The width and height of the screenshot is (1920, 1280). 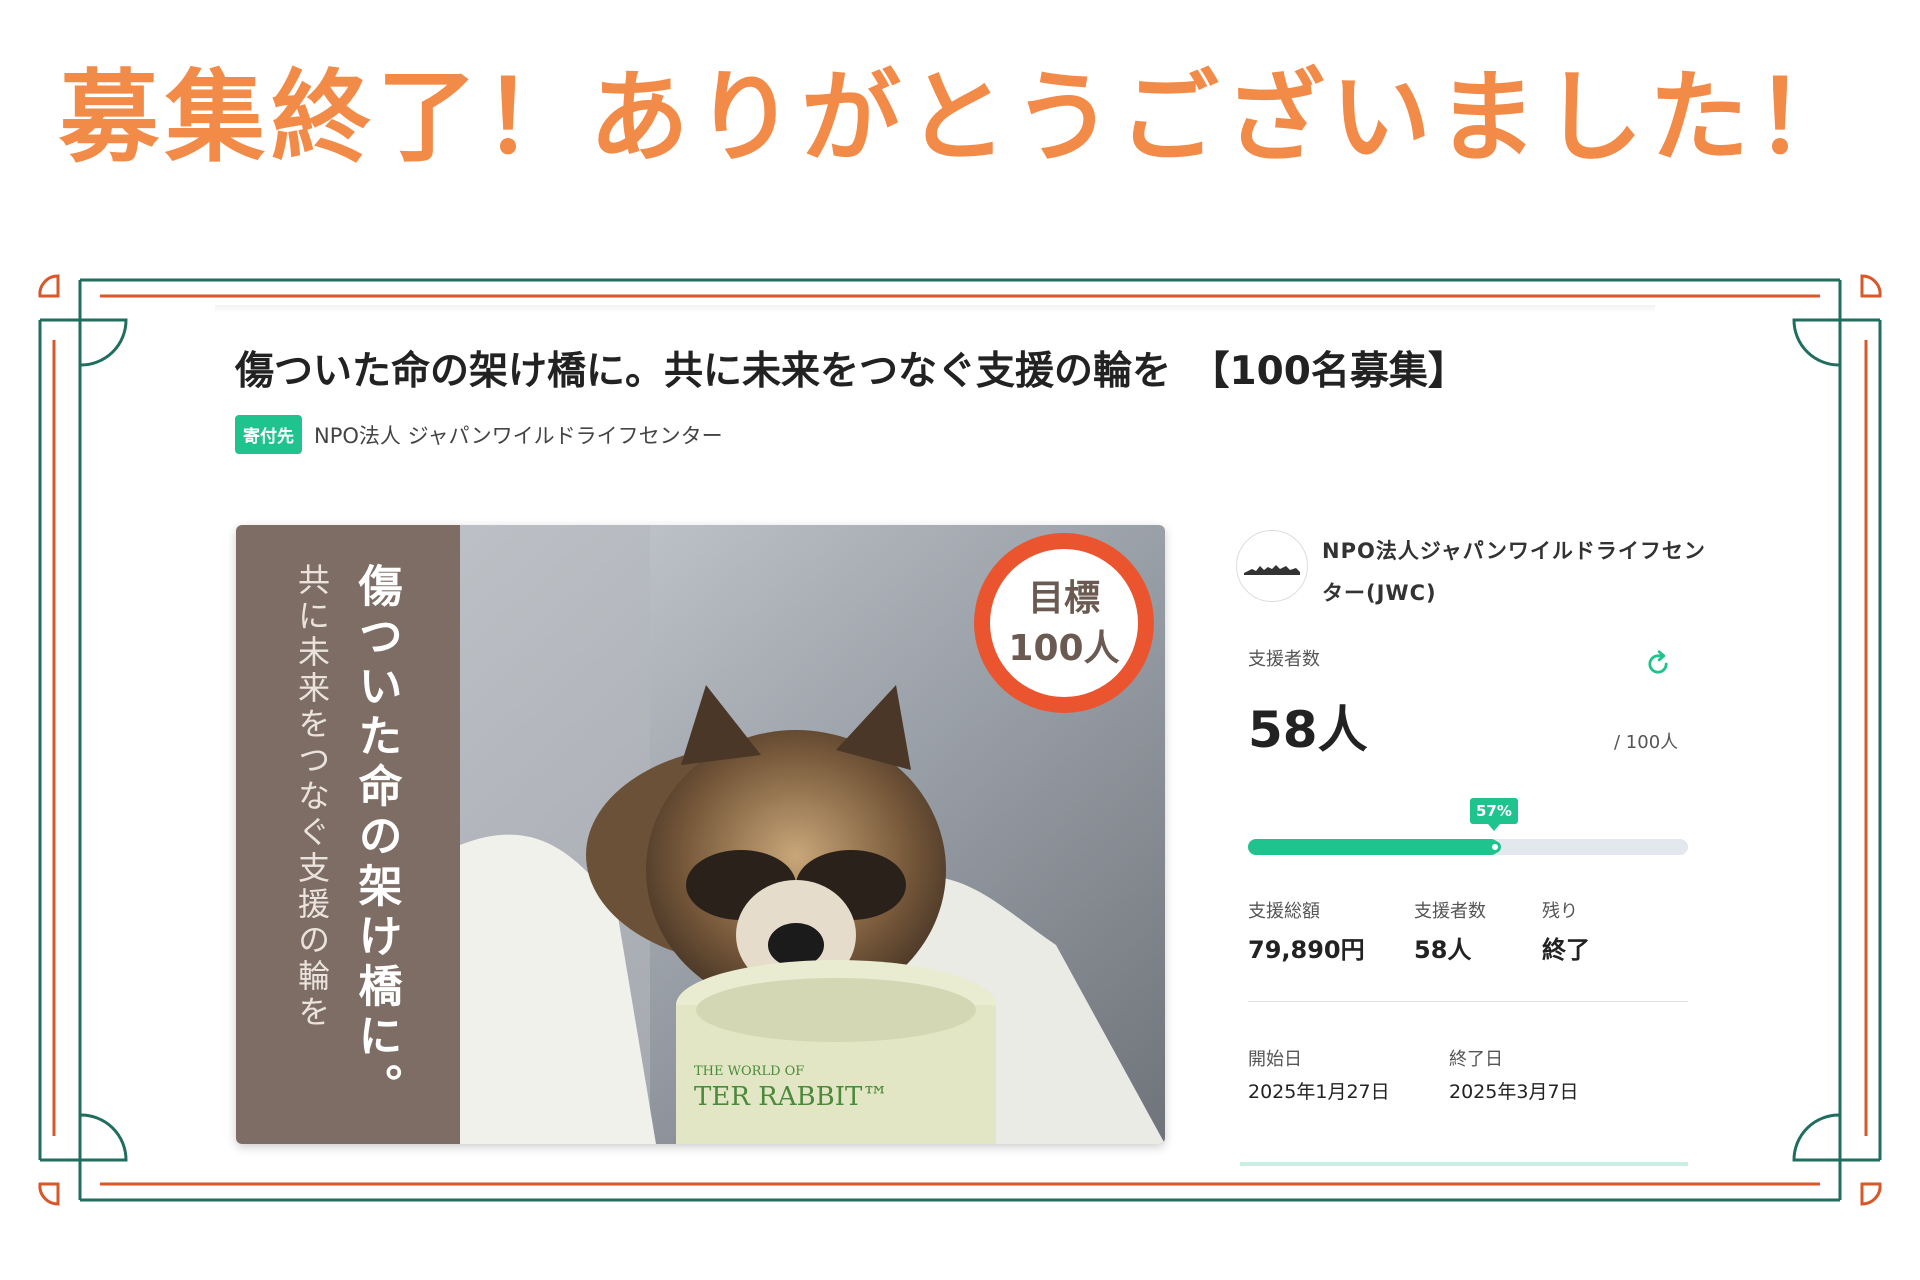 What do you see at coordinates (1646, 742) in the screenshot?
I see `supporters-goal: / 100人` at bounding box center [1646, 742].